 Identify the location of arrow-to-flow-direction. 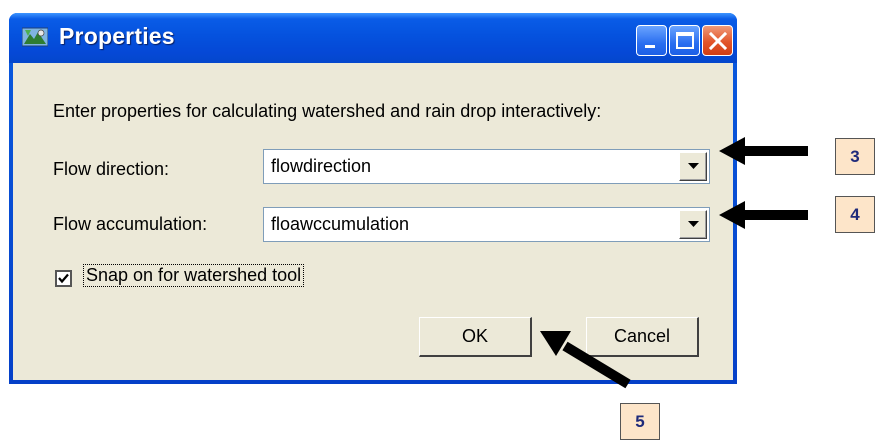
(763, 151).